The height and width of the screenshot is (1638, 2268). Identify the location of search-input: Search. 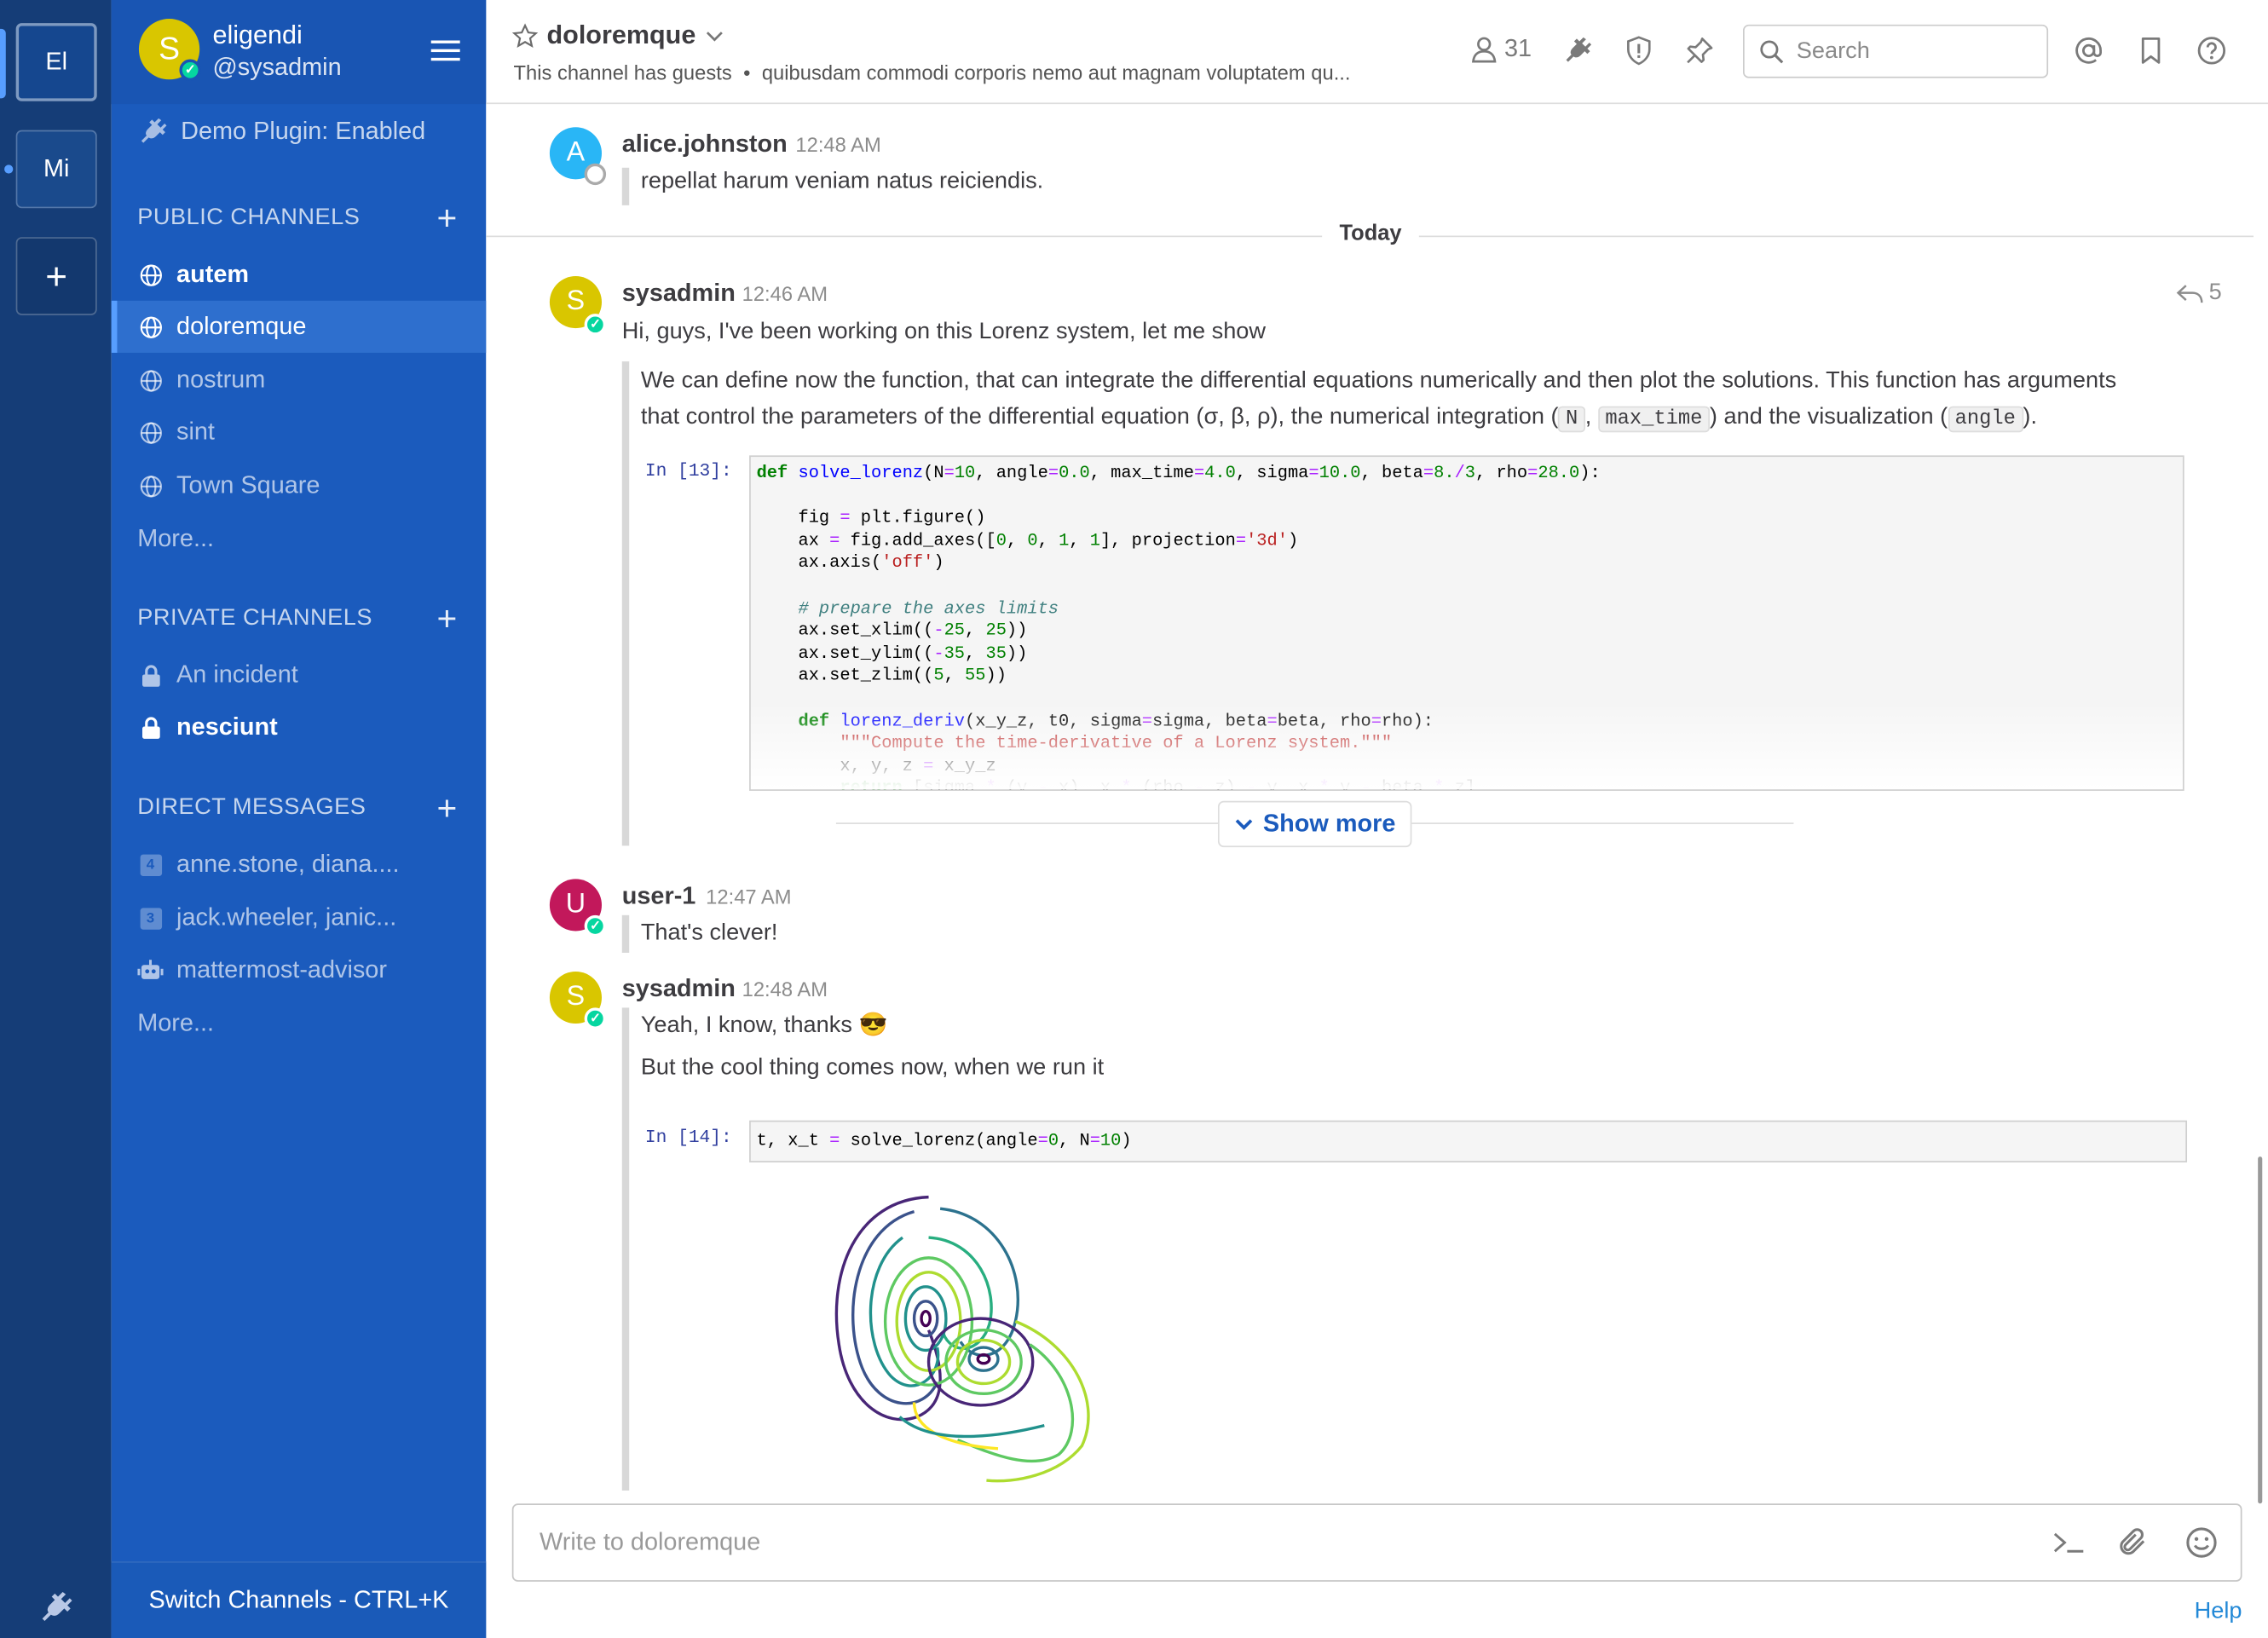
(1896, 51).